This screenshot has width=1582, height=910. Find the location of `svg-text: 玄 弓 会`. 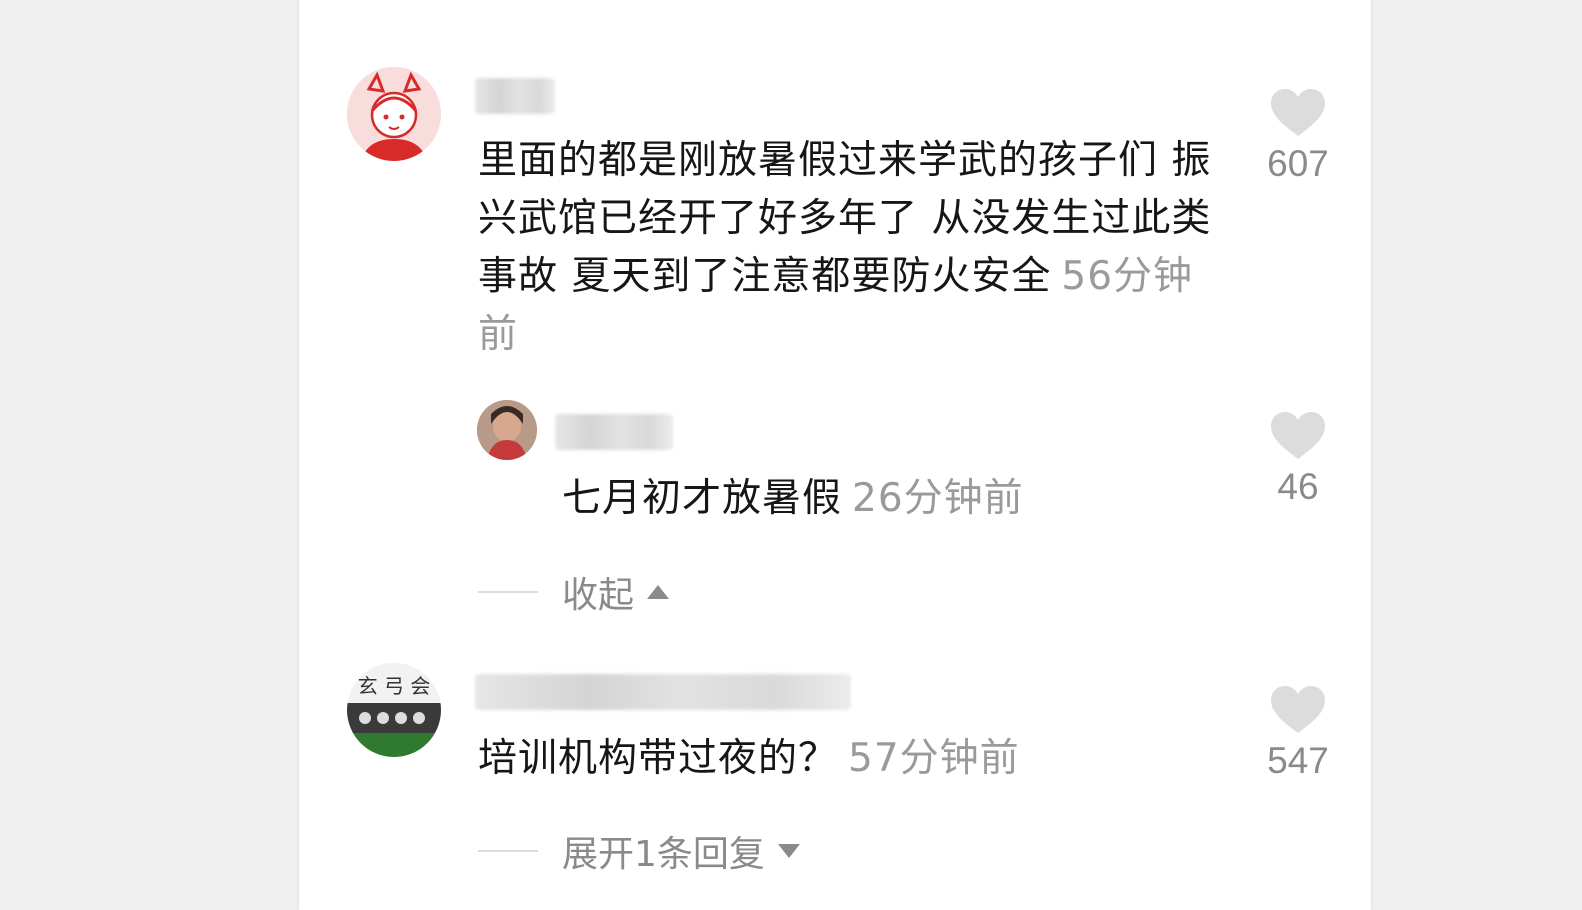

svg-text: 玄 弓 会 is located at coordinates (394, 686).